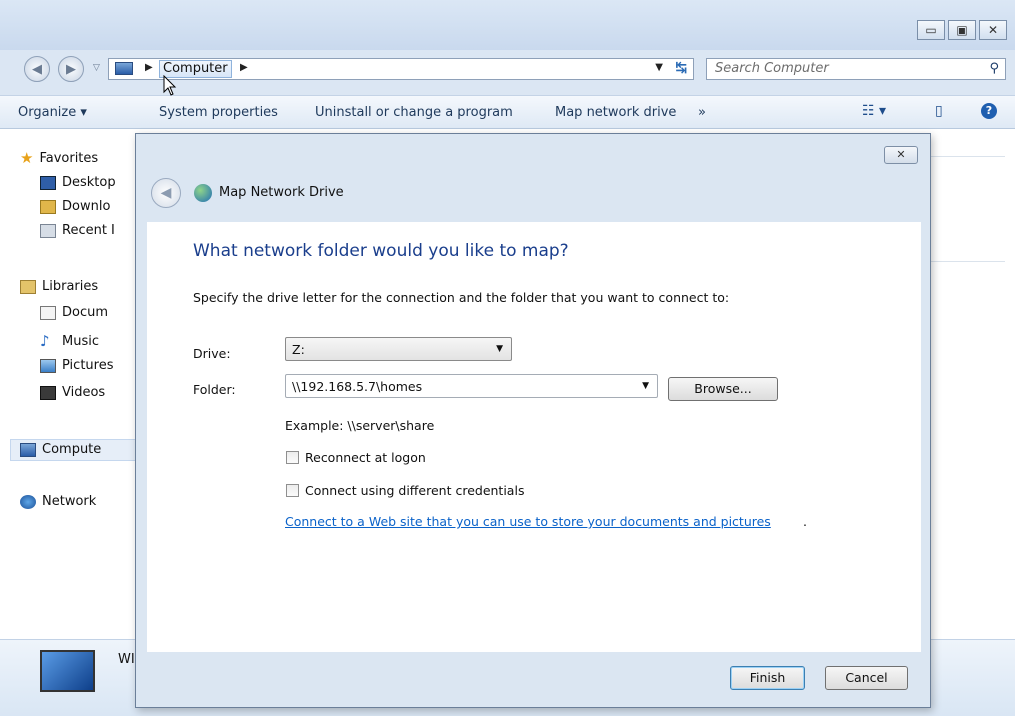  I want to click on recent-places-icon, so click(48, 230).